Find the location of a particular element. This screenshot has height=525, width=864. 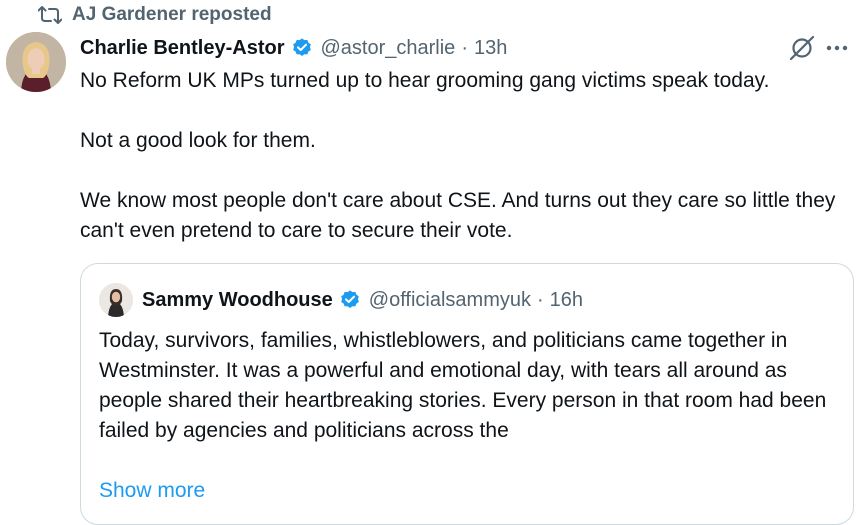

quoted-author-name: Sammy Woodhouse is located at coordinates (237, 300).